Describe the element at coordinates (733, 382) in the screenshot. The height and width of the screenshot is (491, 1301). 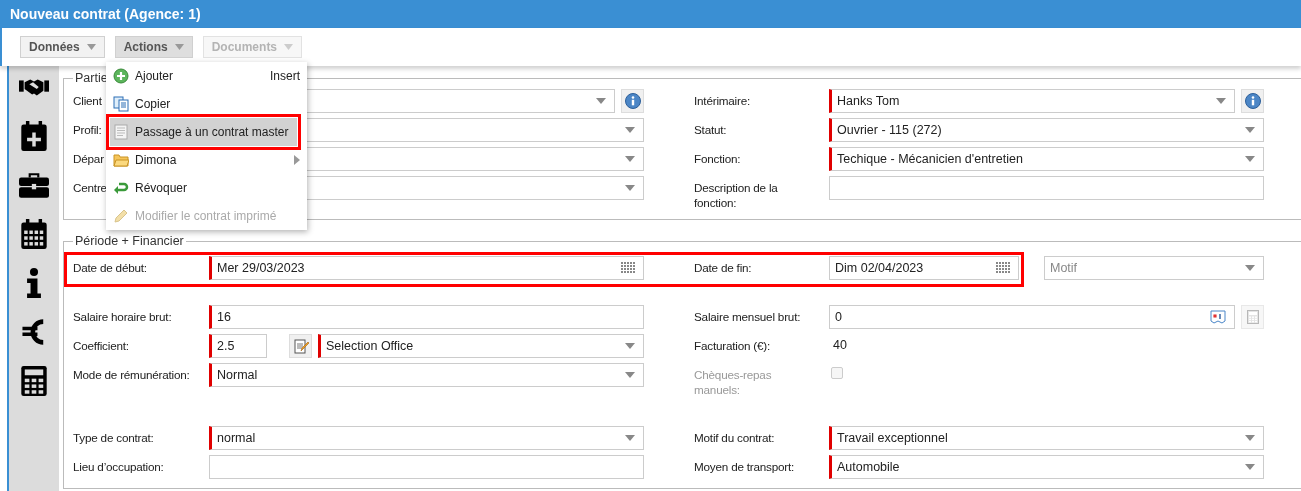
I see `field-label: Chèques-repas manuels:` at that location.